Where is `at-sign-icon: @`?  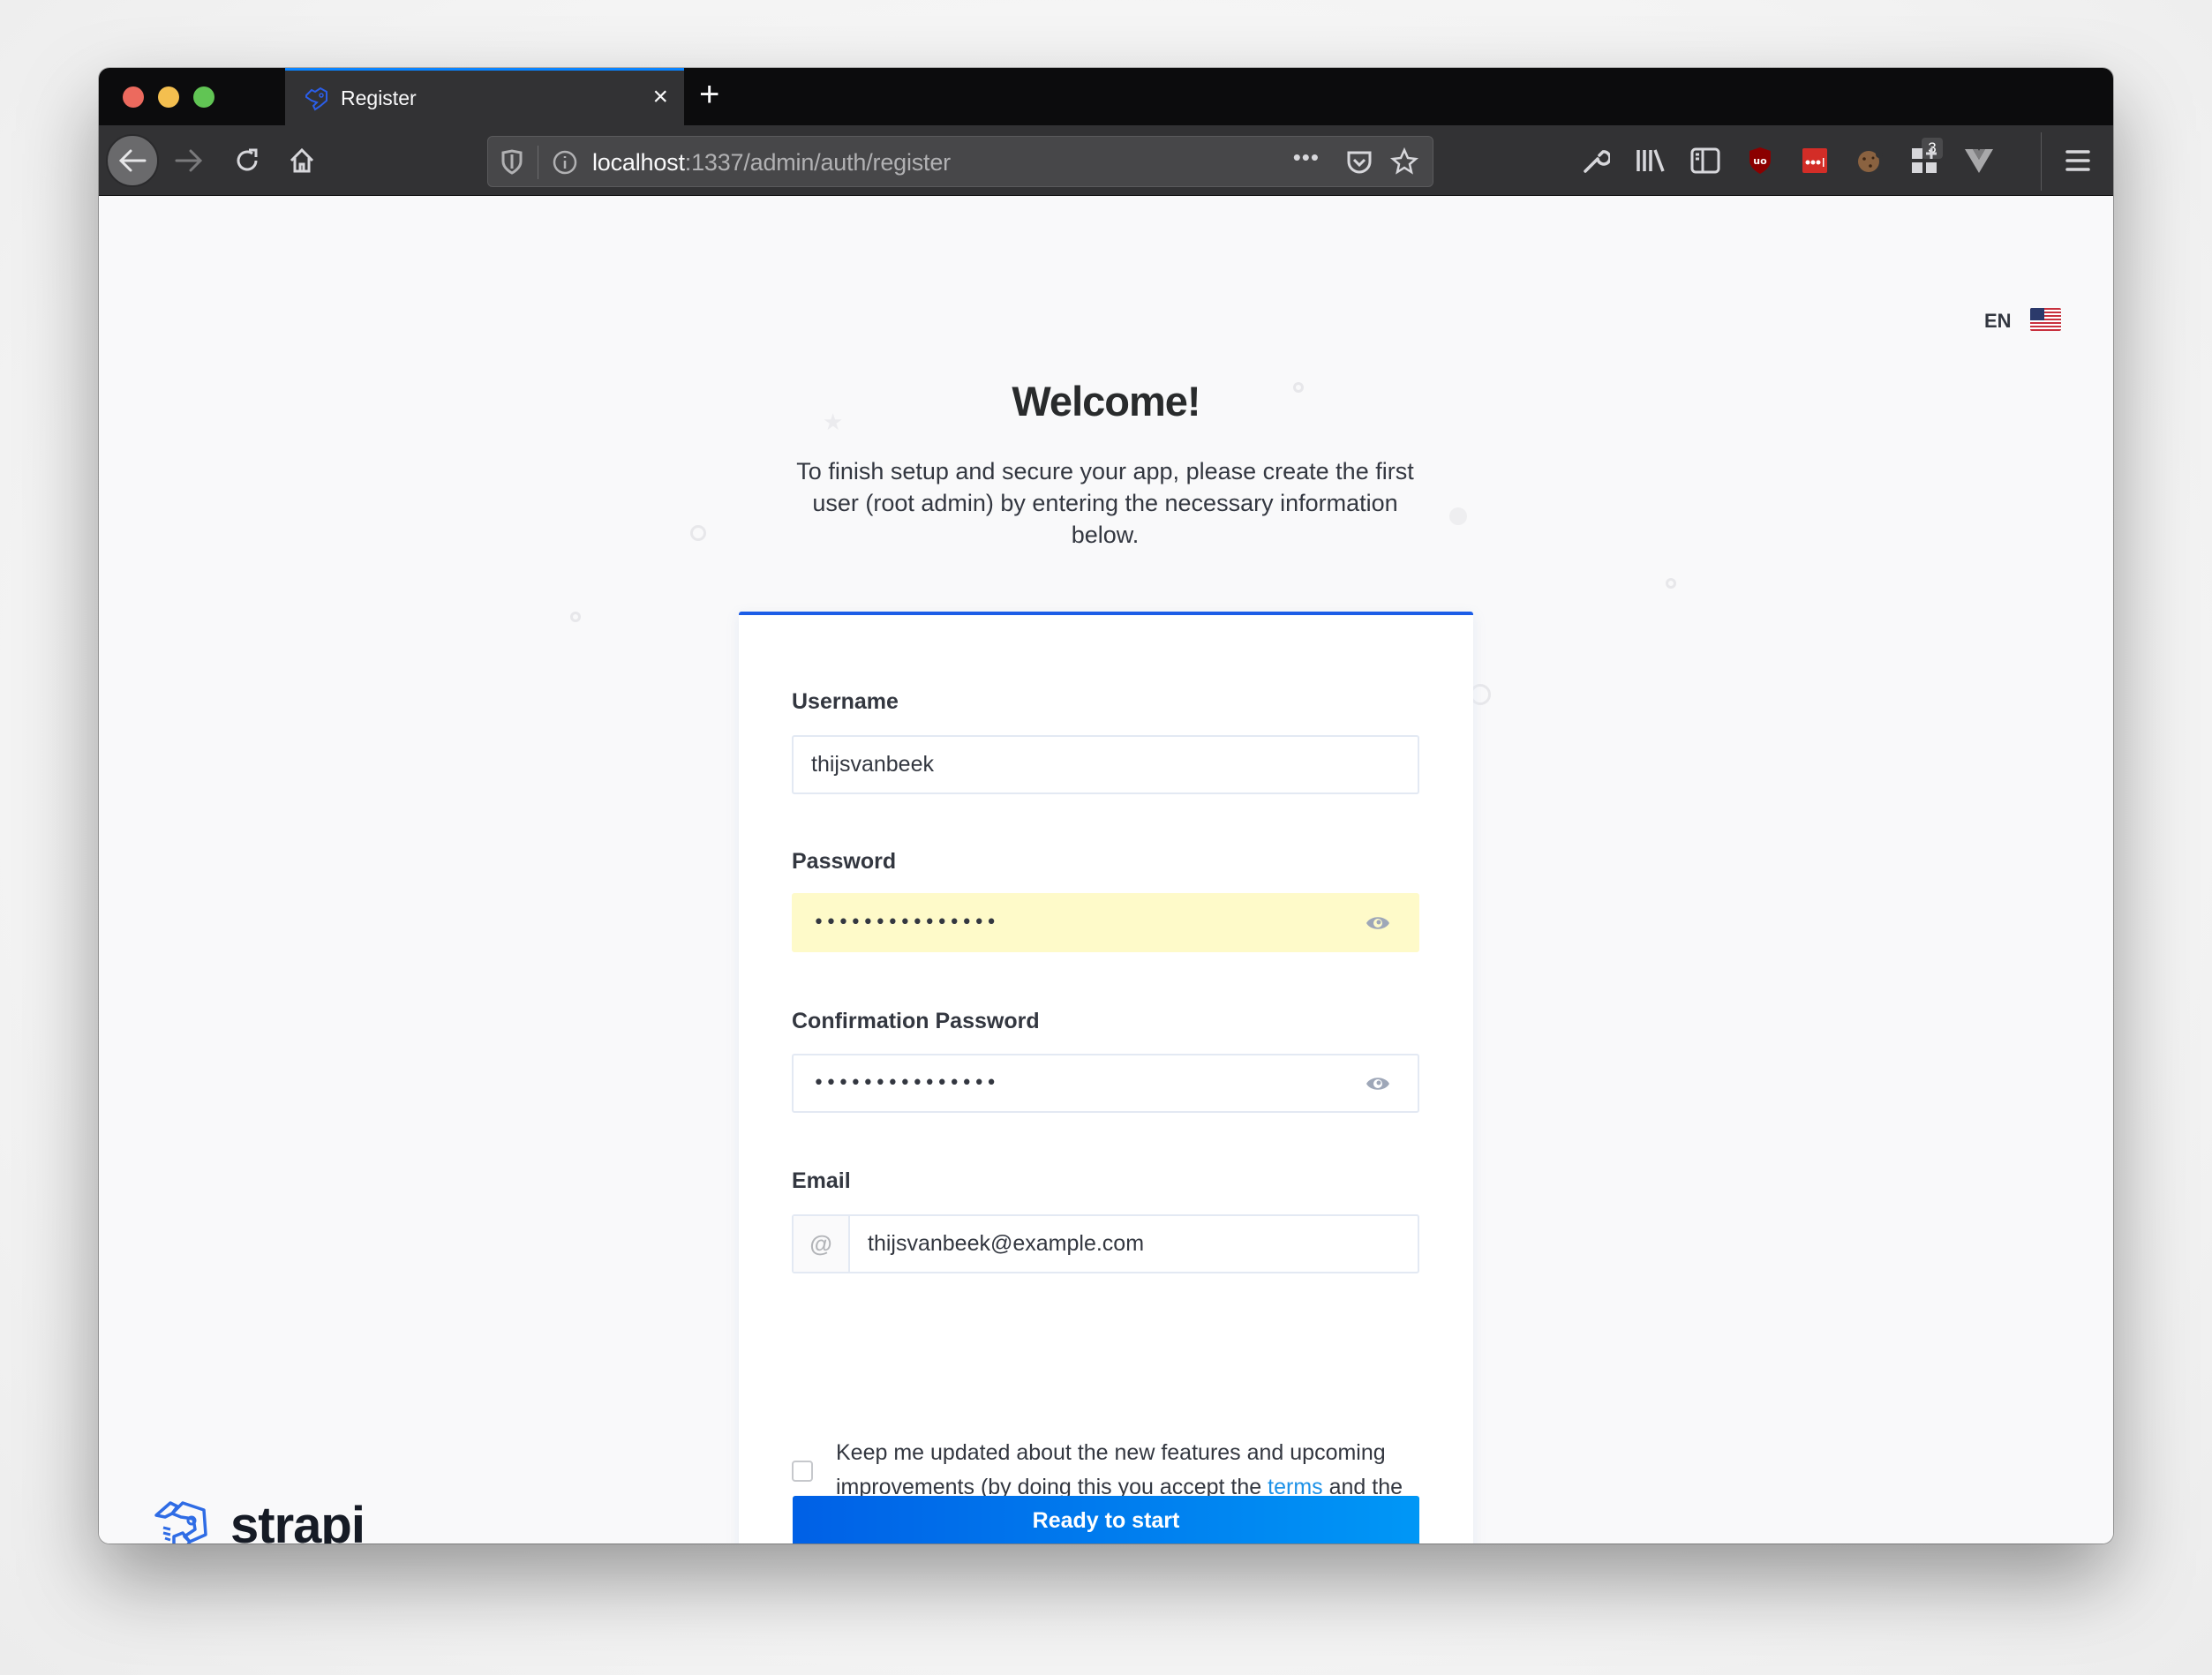 at-sign-icon: @ is located at coordinates (822, 1244).